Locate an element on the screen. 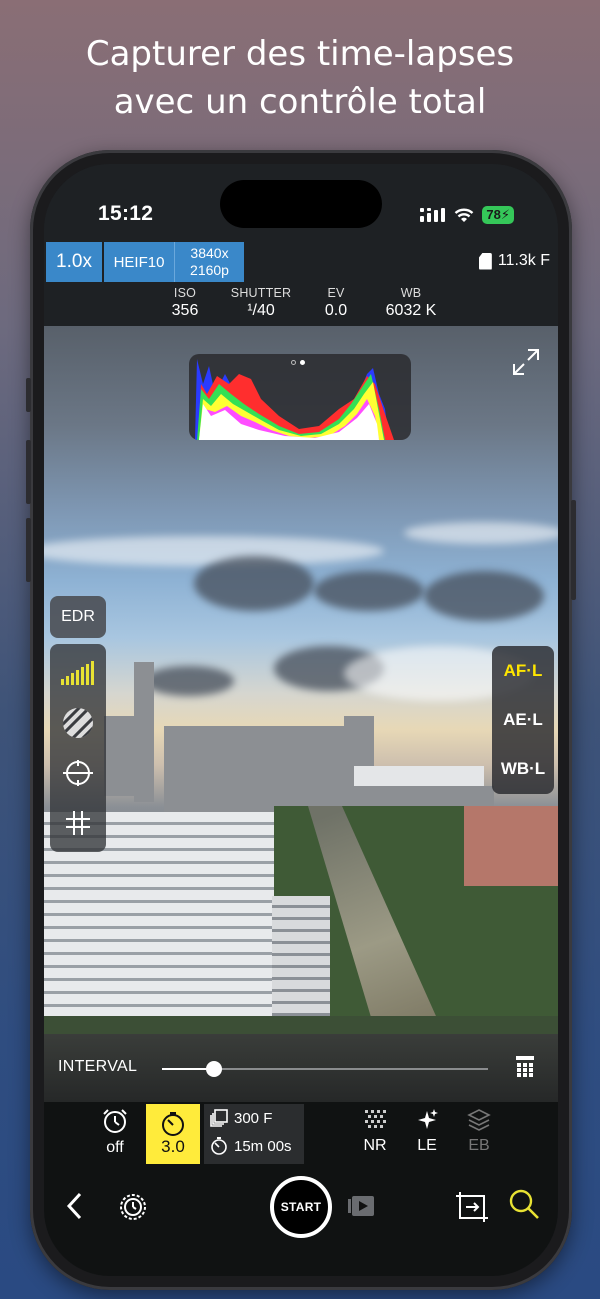  crosshair-icon is located at coordinates (78, 773).